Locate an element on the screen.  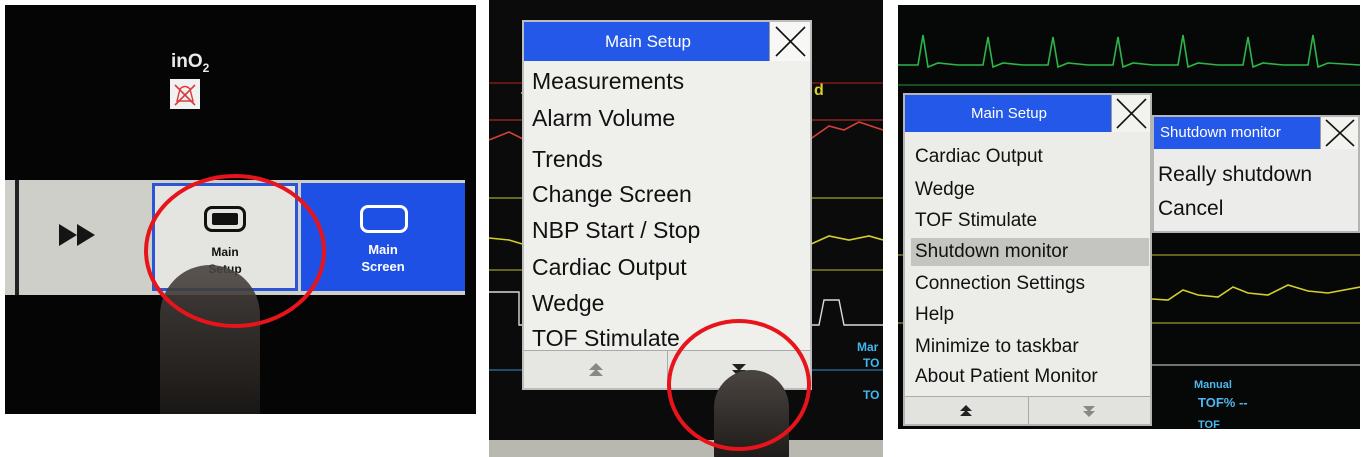
menu-scroll-bar is located at coordinates (1028, 410).